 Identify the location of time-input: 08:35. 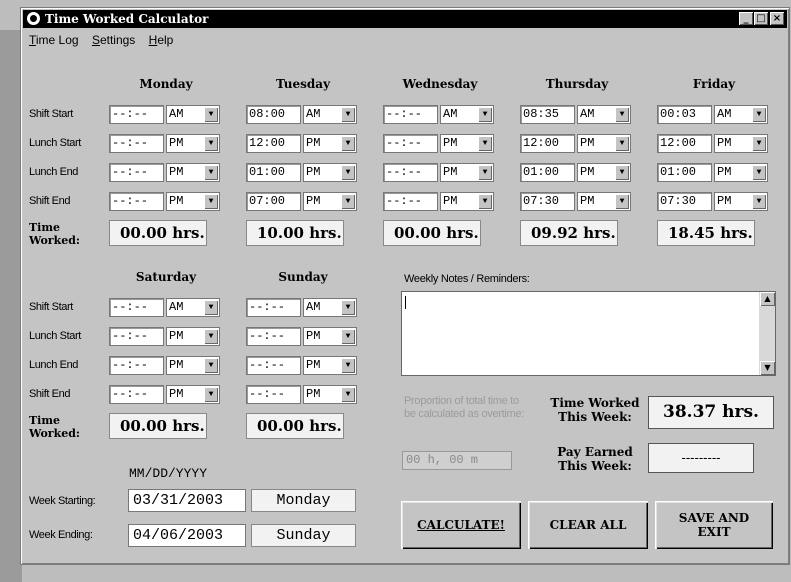
(547, 114).